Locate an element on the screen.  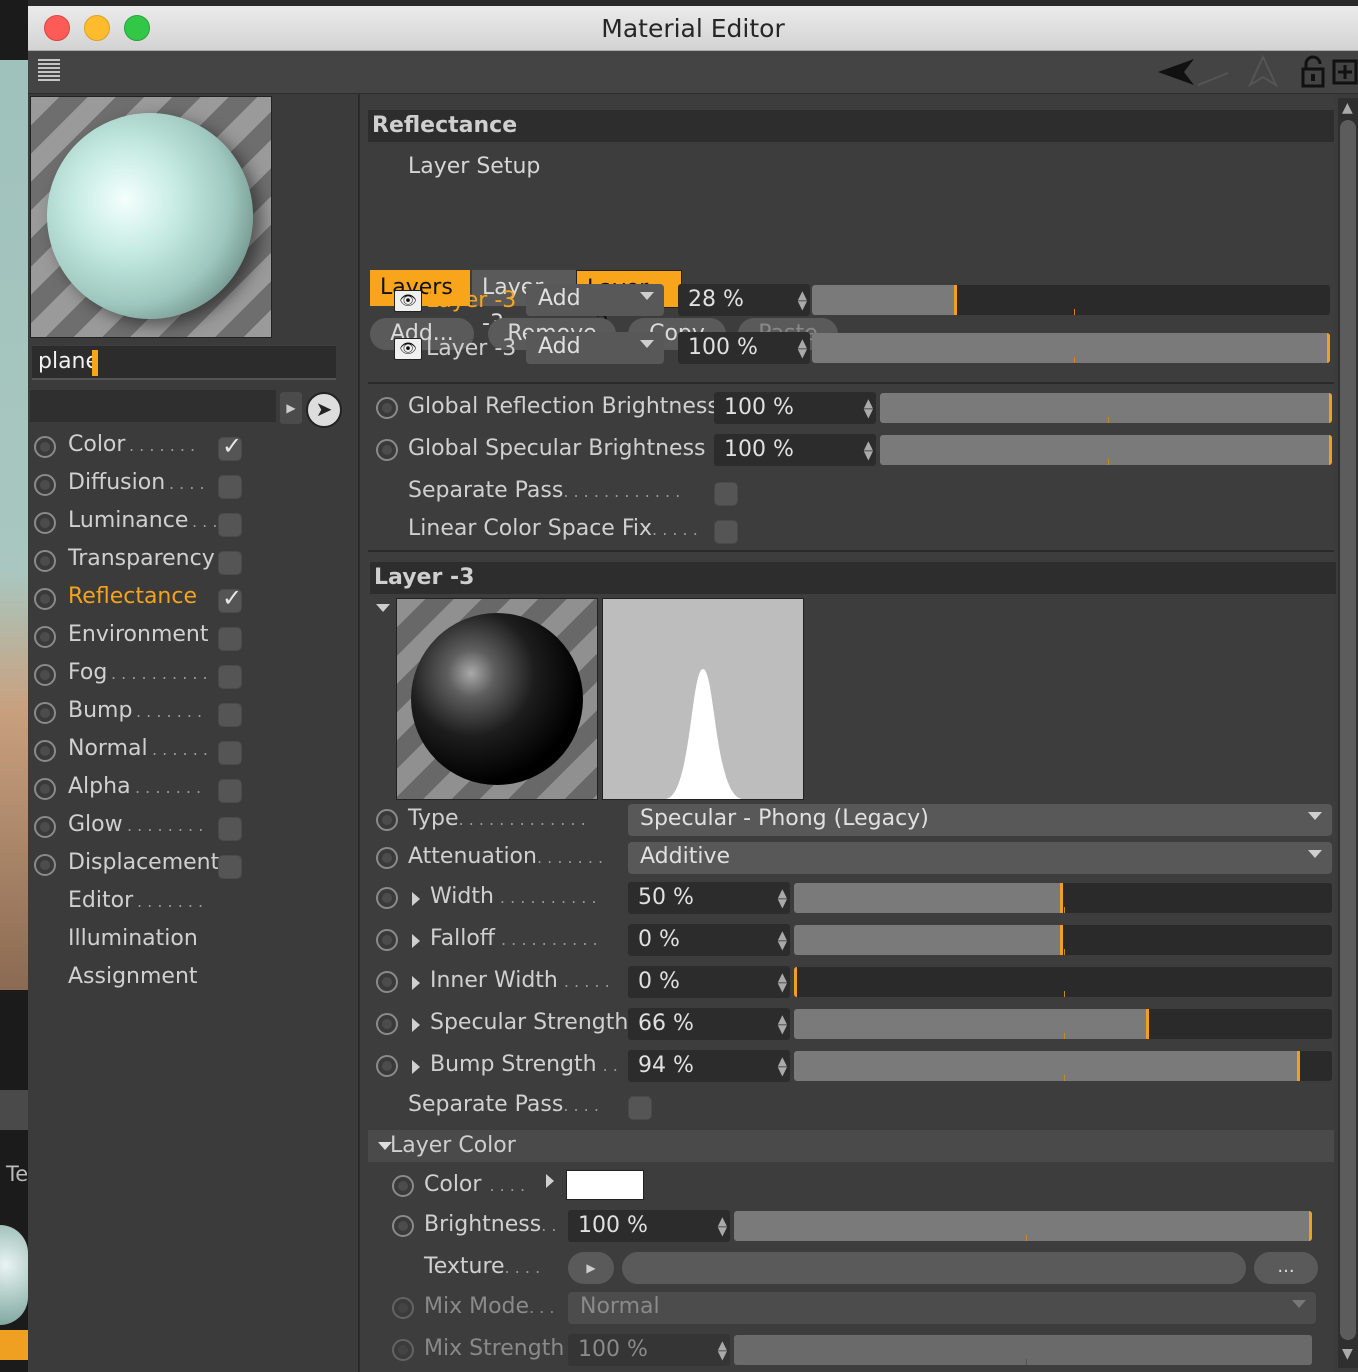
global-reflection-brightness-slider is located at coordinates (1106, 408).